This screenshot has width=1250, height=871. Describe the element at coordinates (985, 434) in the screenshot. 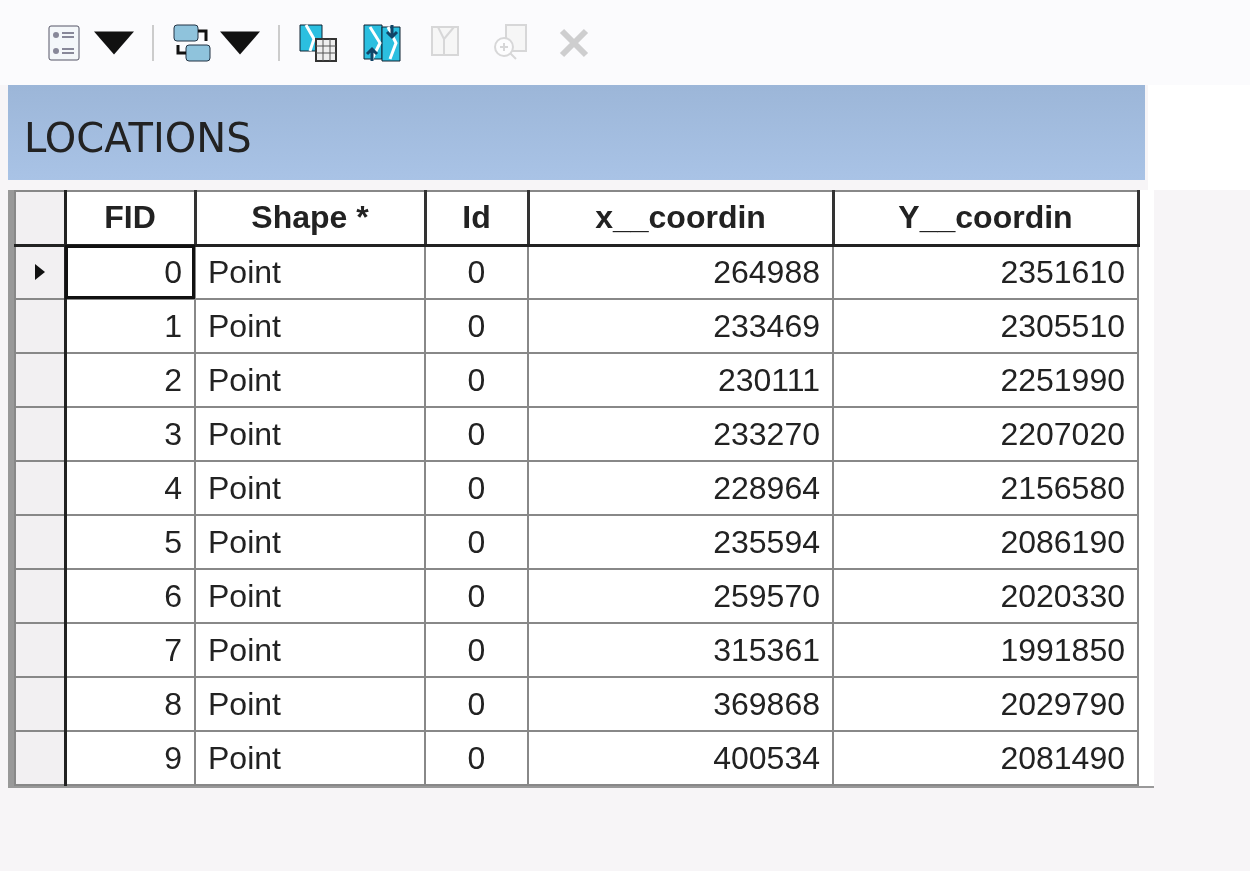

I see `table-cell: 2207020` at that location.